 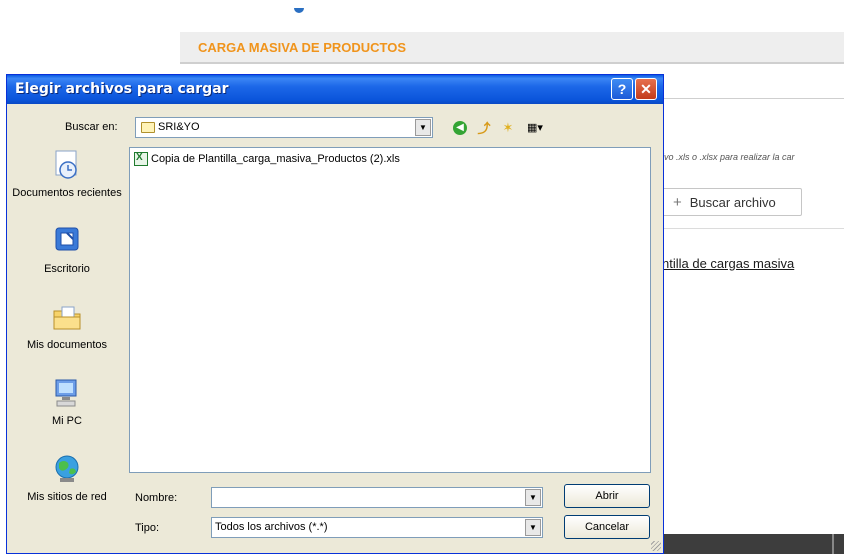 What do you see at coordinates (91, 127) in the screenshot?
I see `look-in-label: Buscar en:` at bounding box center [91, 127].